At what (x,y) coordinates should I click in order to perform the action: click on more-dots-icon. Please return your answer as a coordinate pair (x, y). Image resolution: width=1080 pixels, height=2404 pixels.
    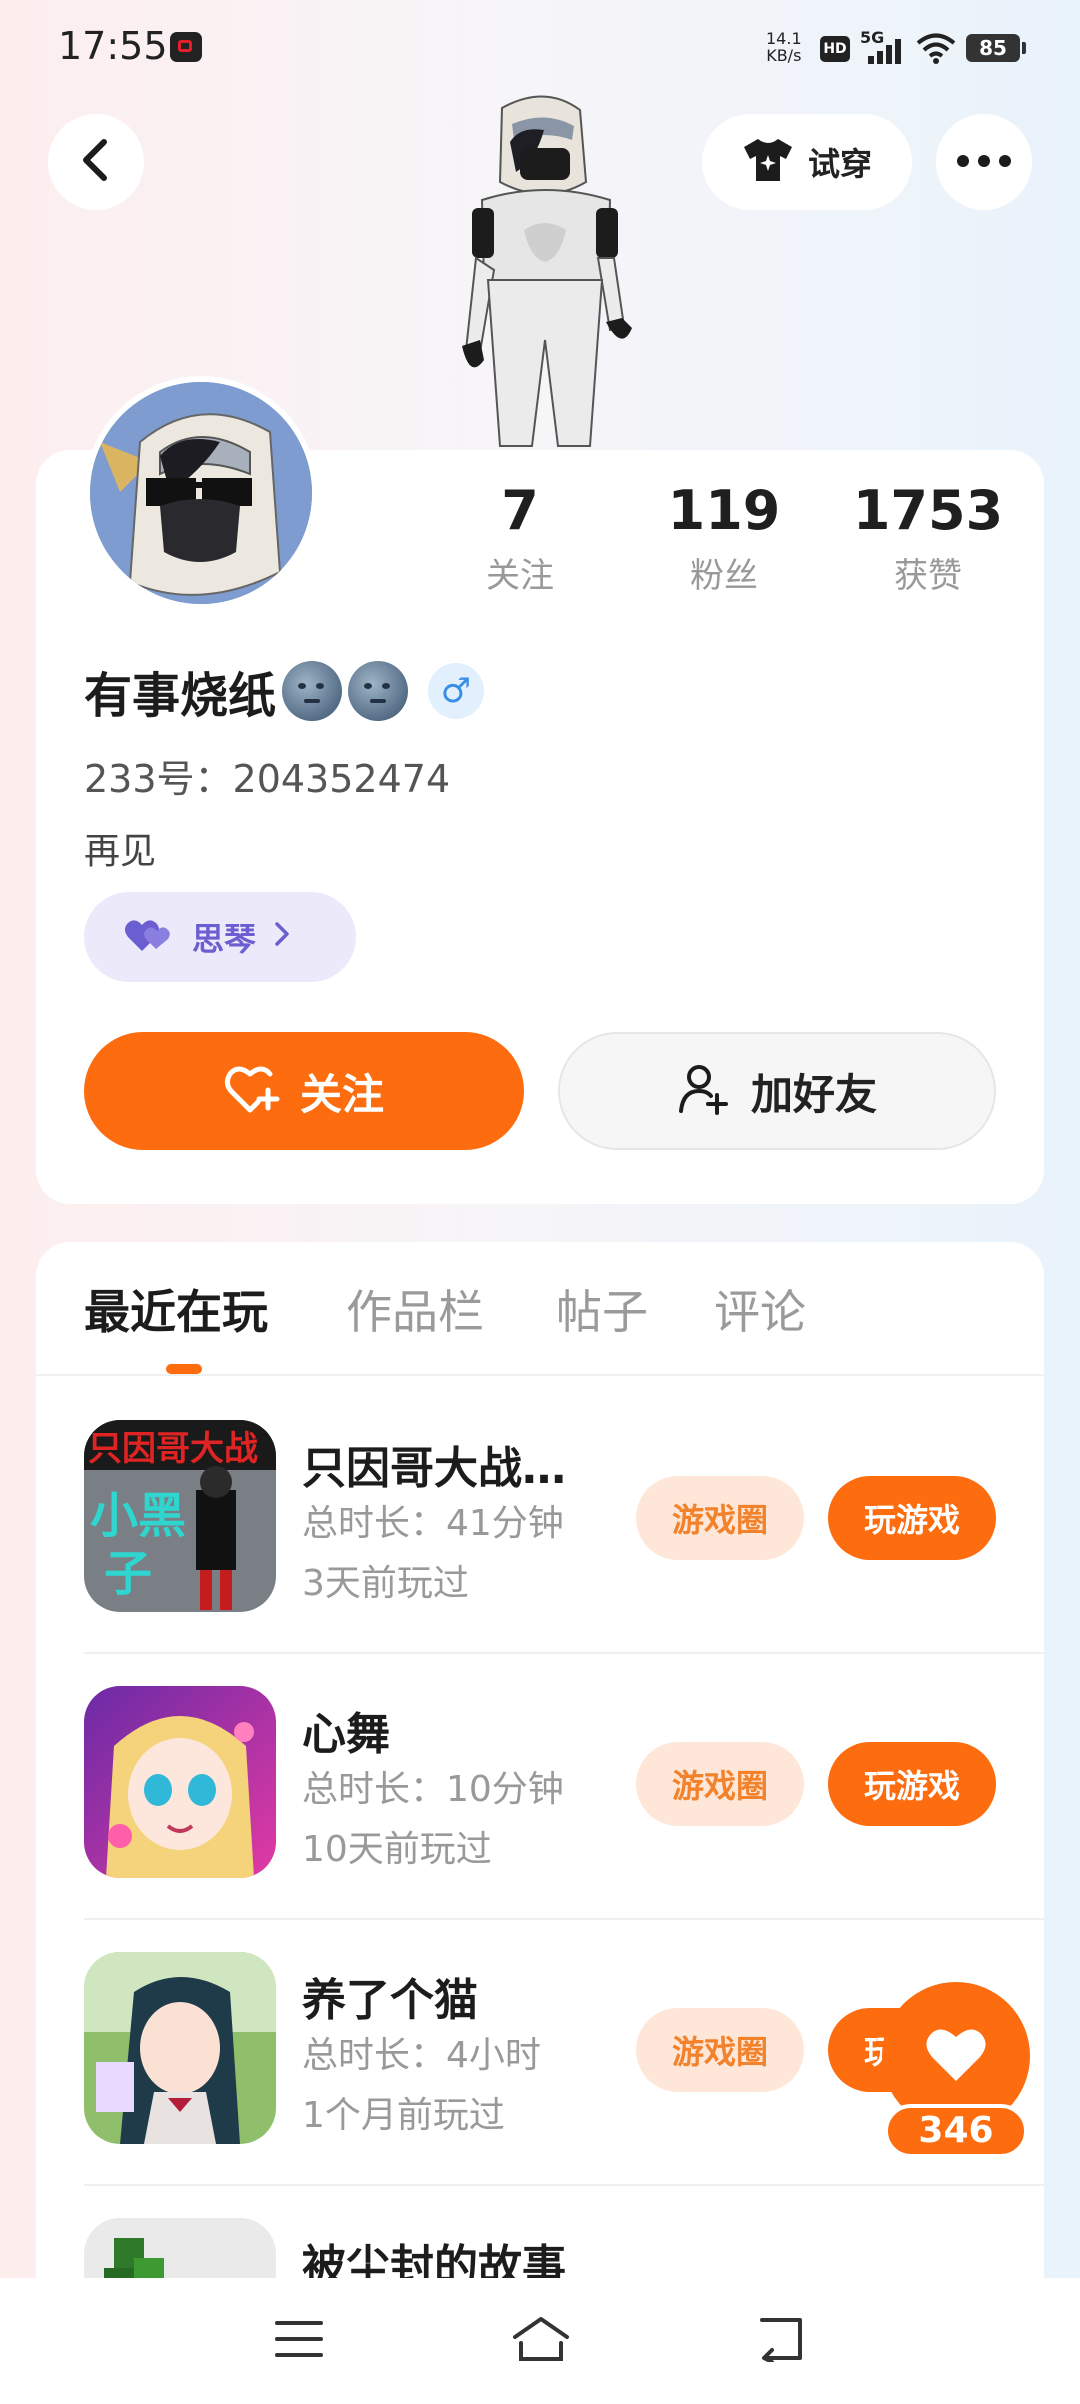
    Looking at the image, I should click on (984, 162).